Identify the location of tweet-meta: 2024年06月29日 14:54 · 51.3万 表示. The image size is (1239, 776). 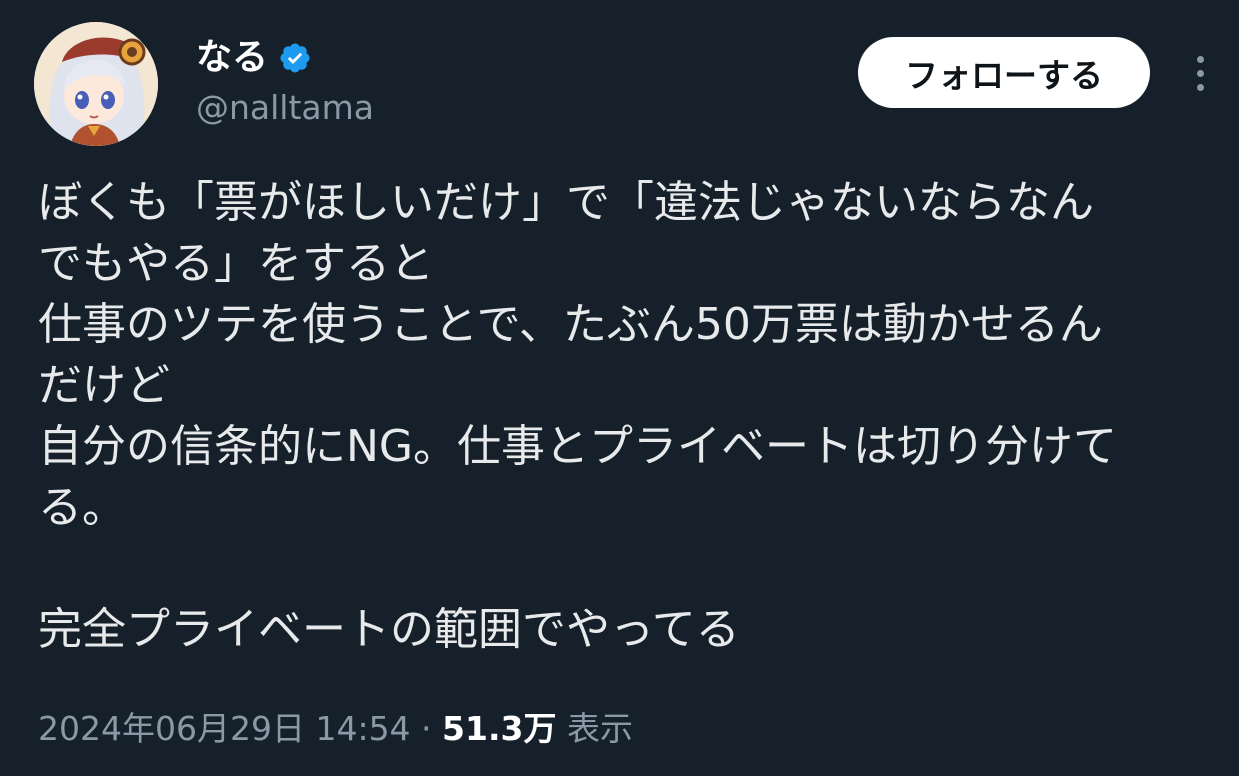
(335, 729).